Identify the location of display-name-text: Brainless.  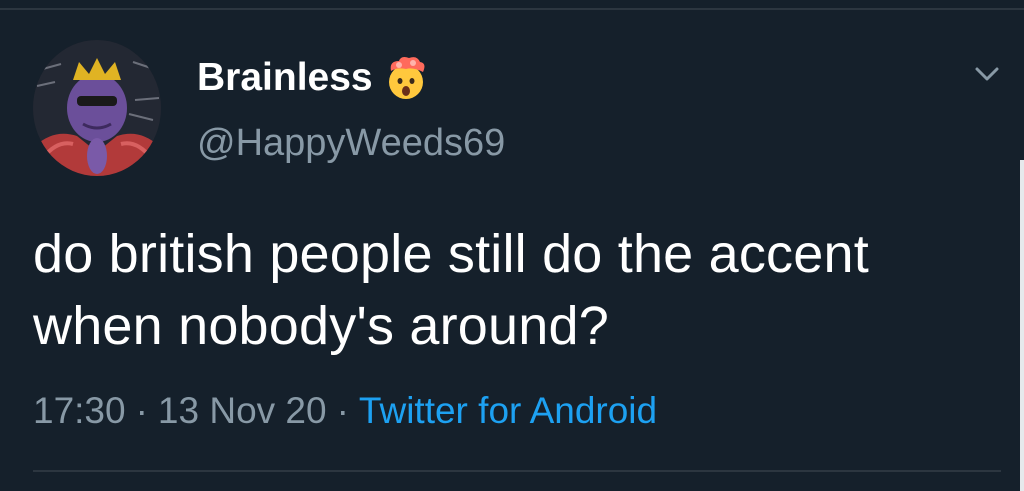
(285, 77).